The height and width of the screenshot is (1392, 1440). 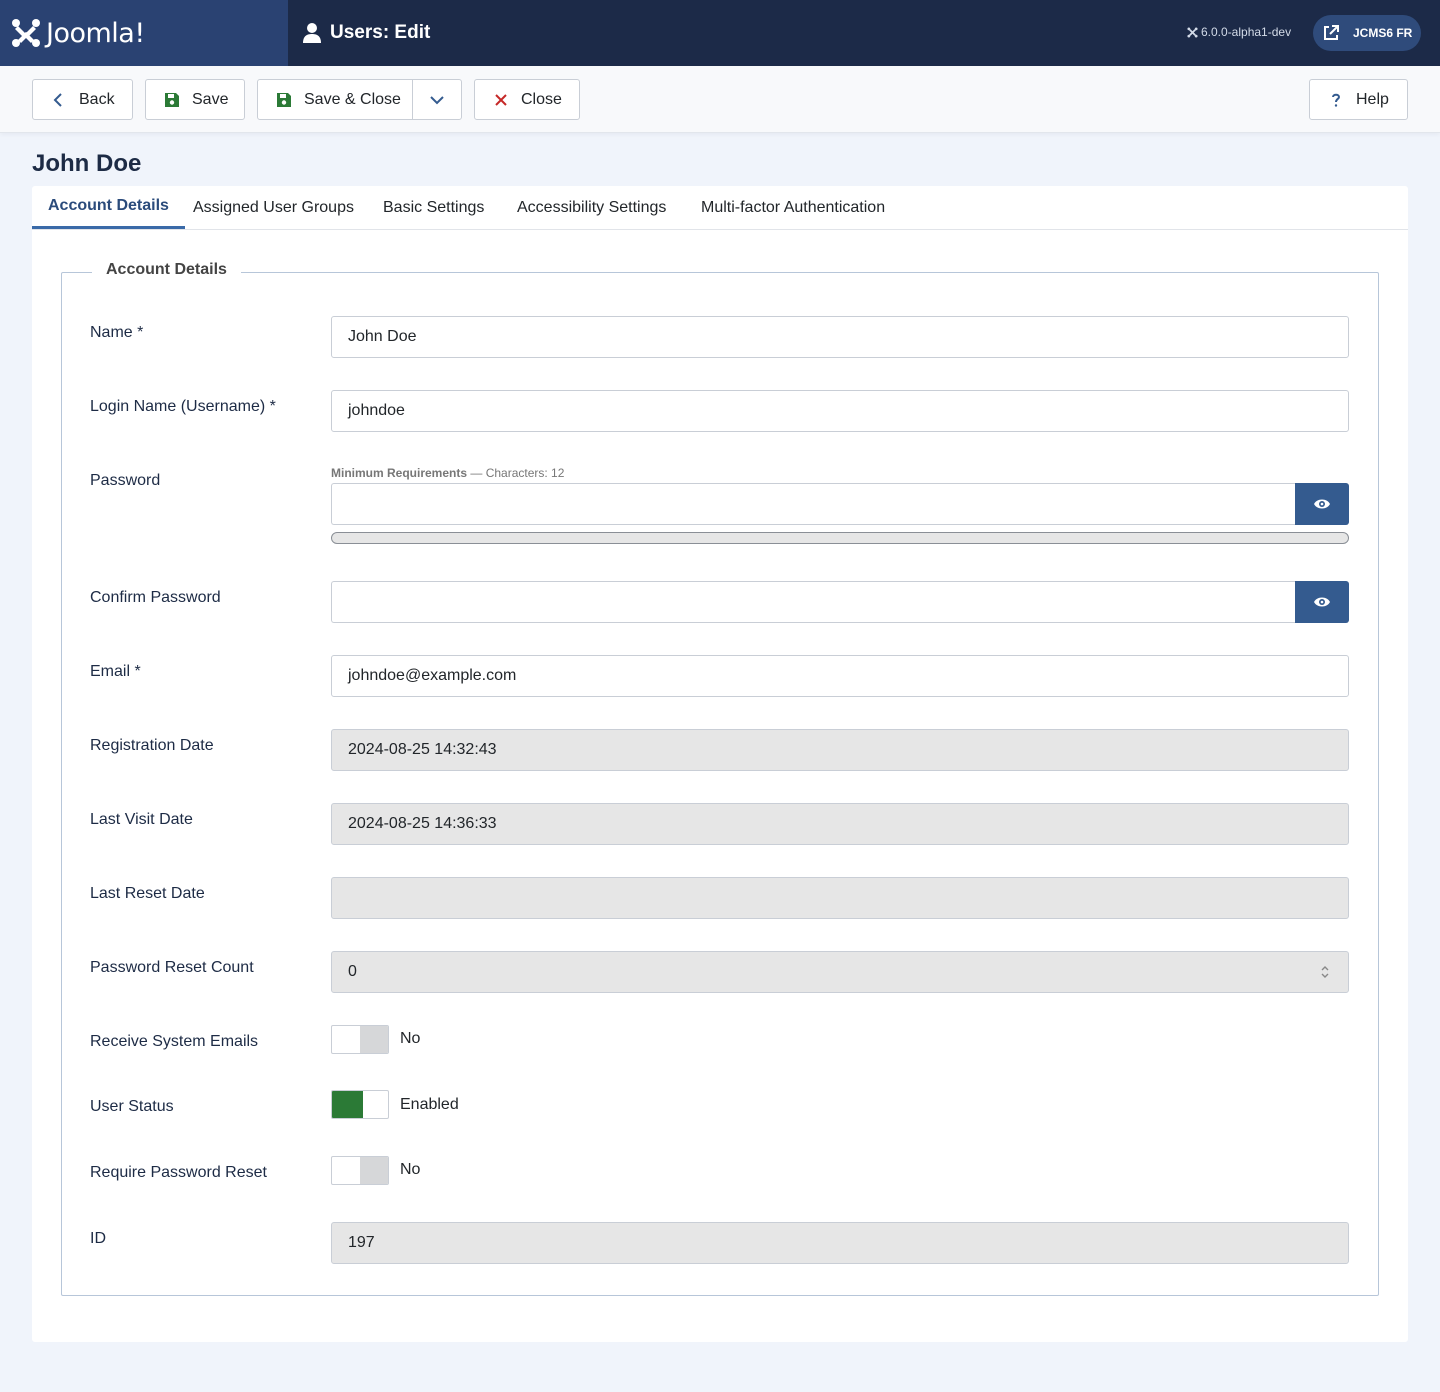 I want to click on site-link-button: JCMS6 FR, so click(x=1367, y=33).